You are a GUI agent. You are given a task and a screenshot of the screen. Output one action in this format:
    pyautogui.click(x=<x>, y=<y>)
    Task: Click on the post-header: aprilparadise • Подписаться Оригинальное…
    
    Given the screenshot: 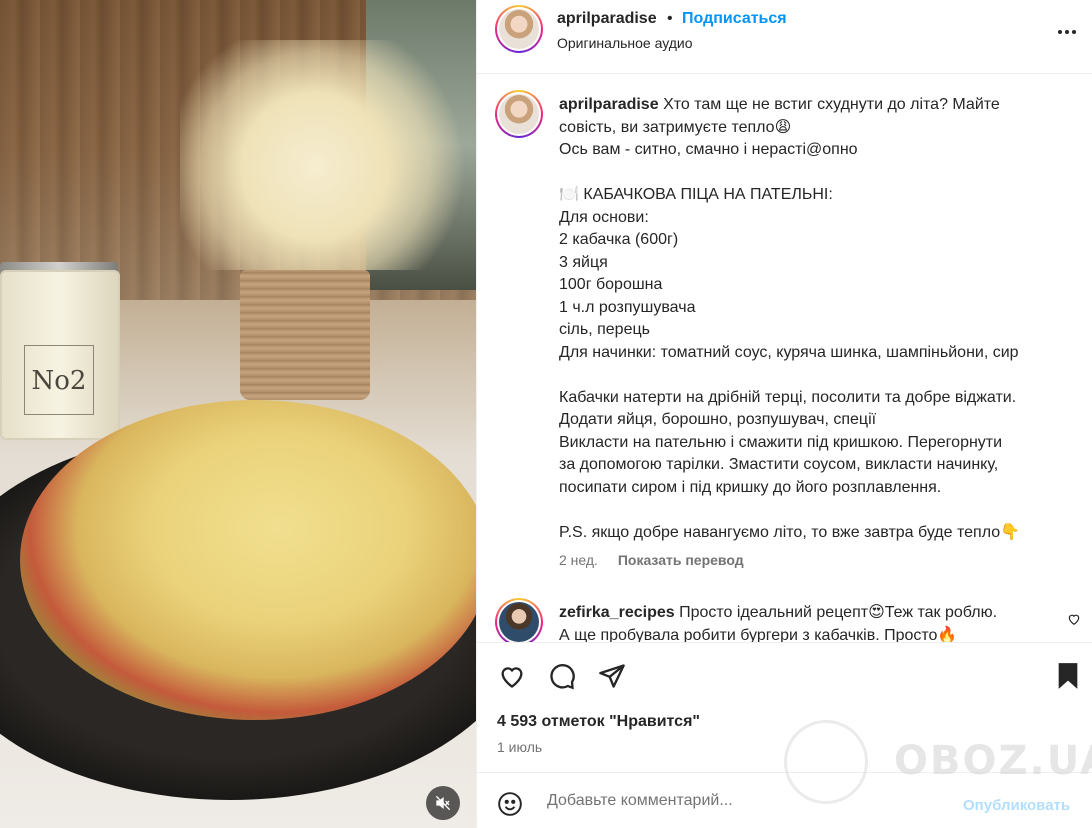 What is the action you would take?
    pyautogui.click(x=784, y=37)
    